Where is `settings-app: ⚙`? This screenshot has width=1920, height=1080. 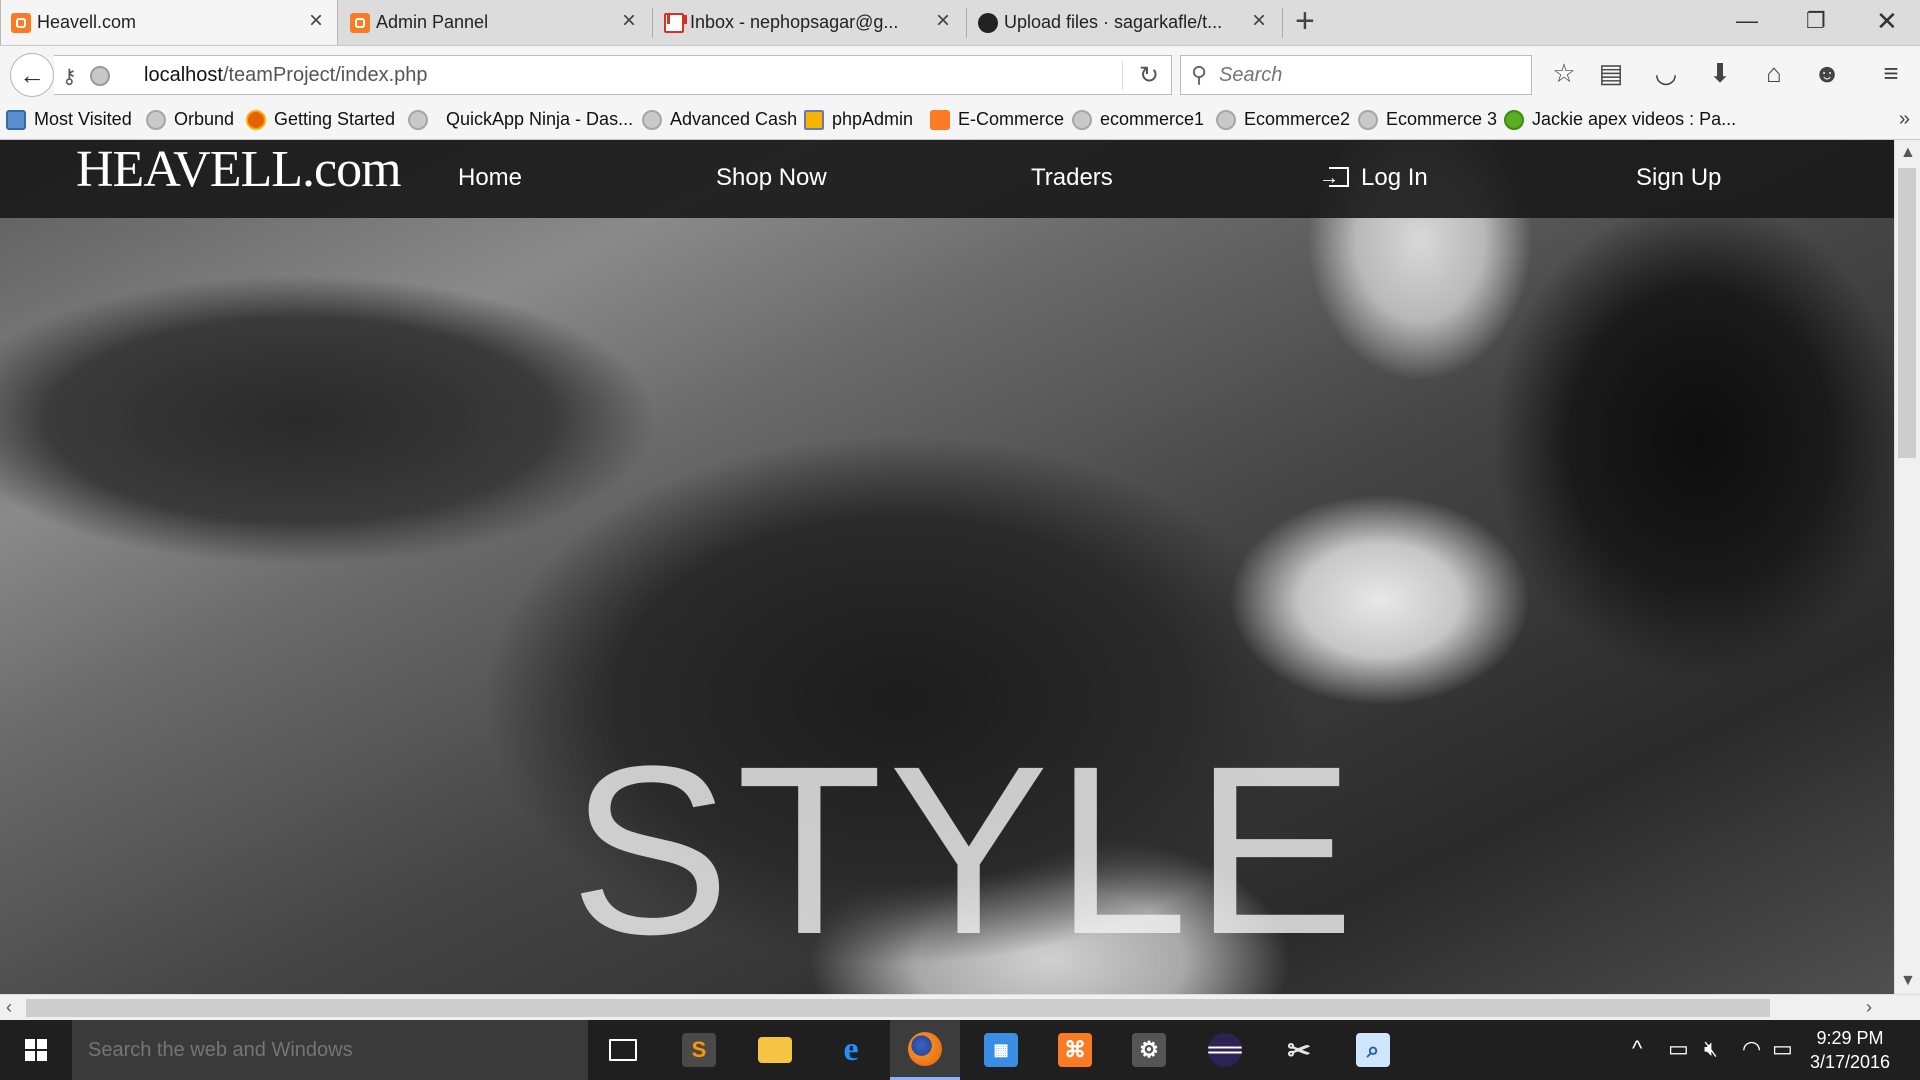
settings-app: ⚙ is located at coordinates (1149, 1050).